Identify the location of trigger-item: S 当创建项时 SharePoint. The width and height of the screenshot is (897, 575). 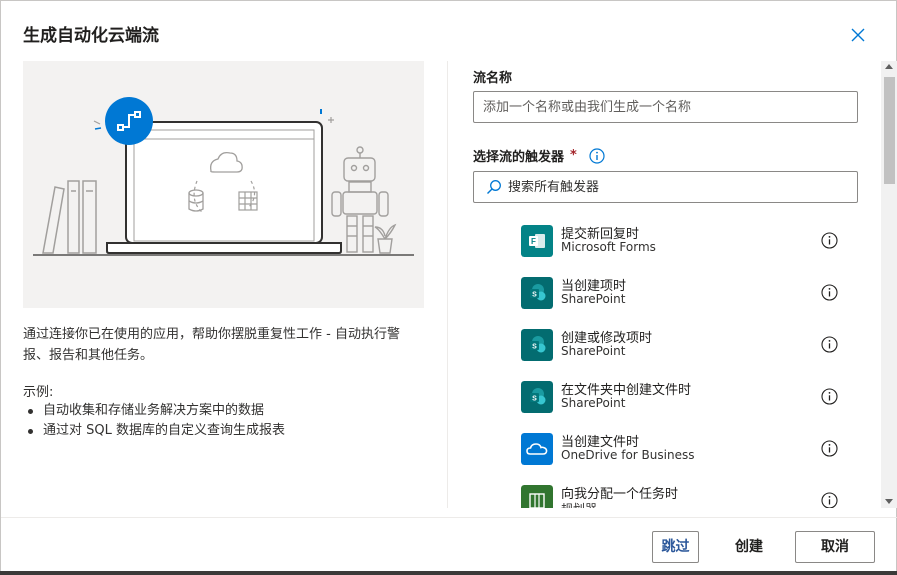
(681, 293).